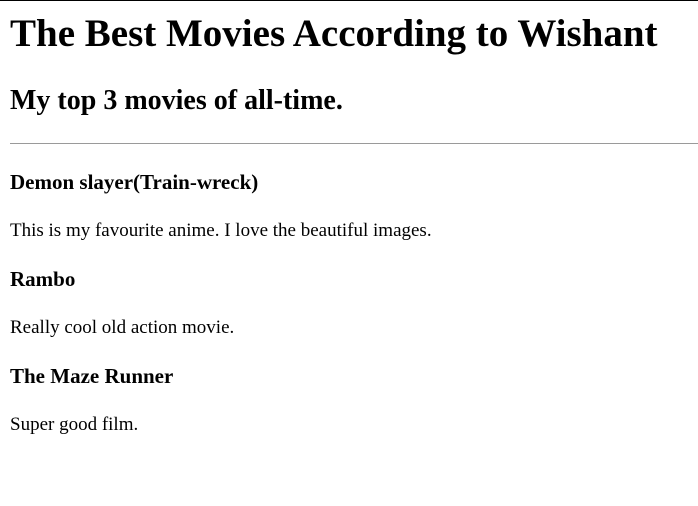 This screenshot has width=698, height=506. I want to click on movie-title: Demon slayer(Train-wreck), so click(134, 182).